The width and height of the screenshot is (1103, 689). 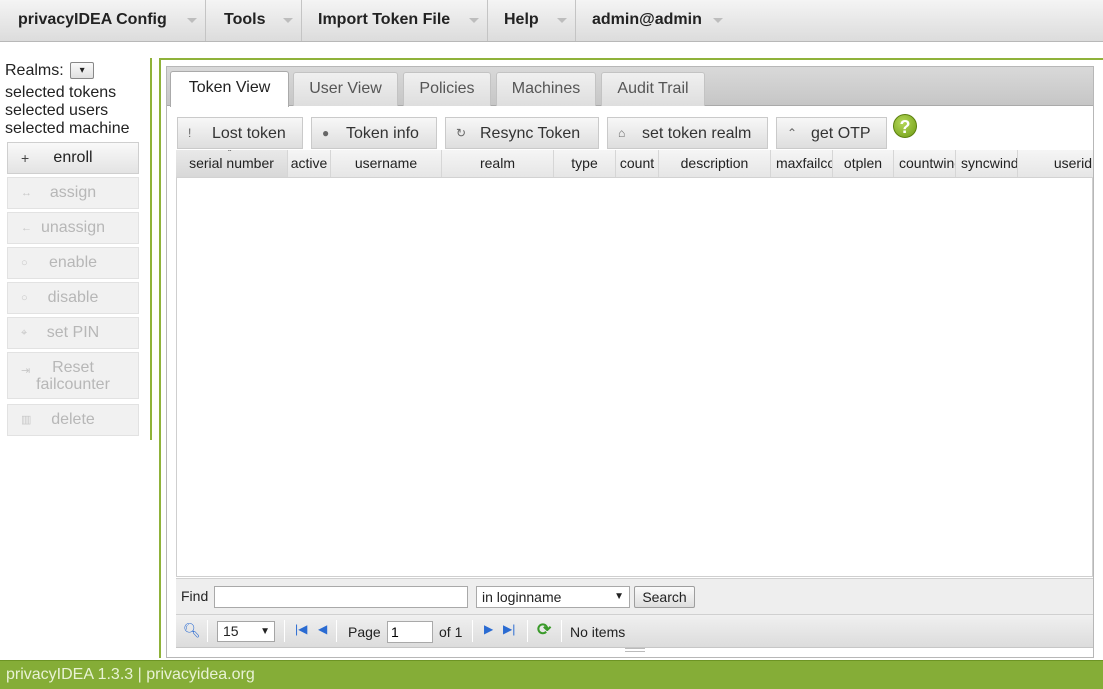 I want to click on page-count-label: of 1, so click(x=451, y=632).